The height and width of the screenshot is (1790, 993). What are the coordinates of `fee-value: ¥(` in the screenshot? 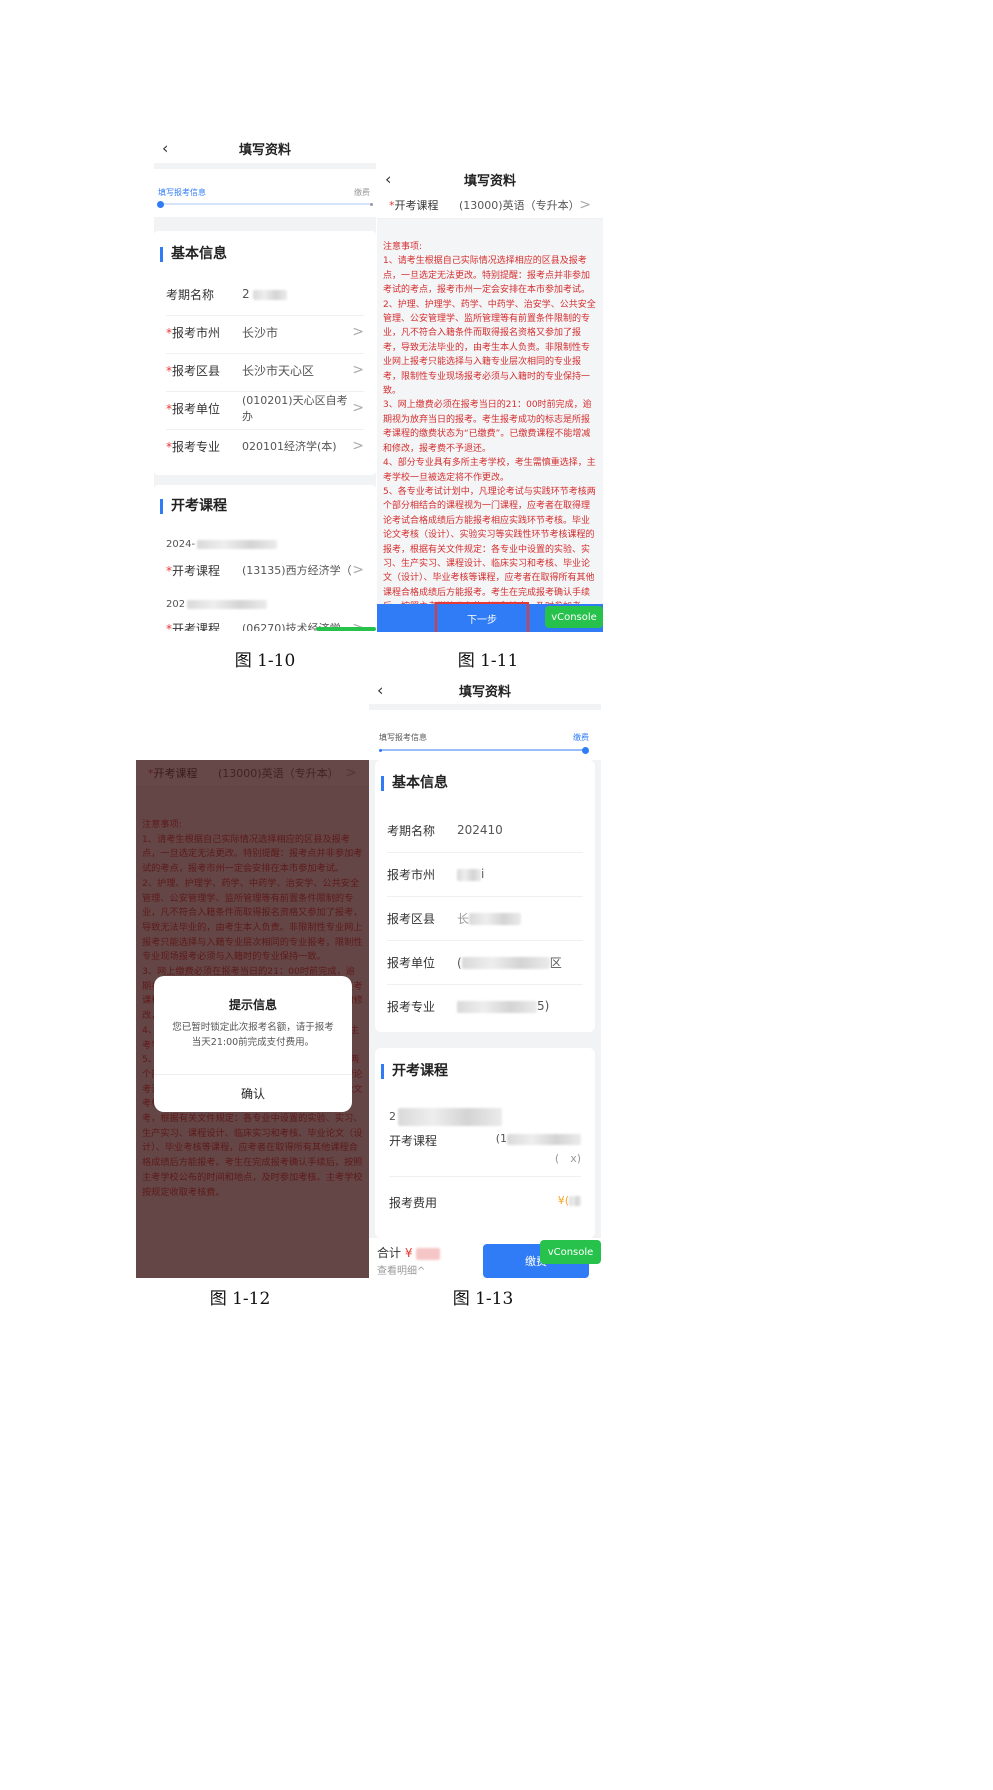 It's located at (569, 1200).